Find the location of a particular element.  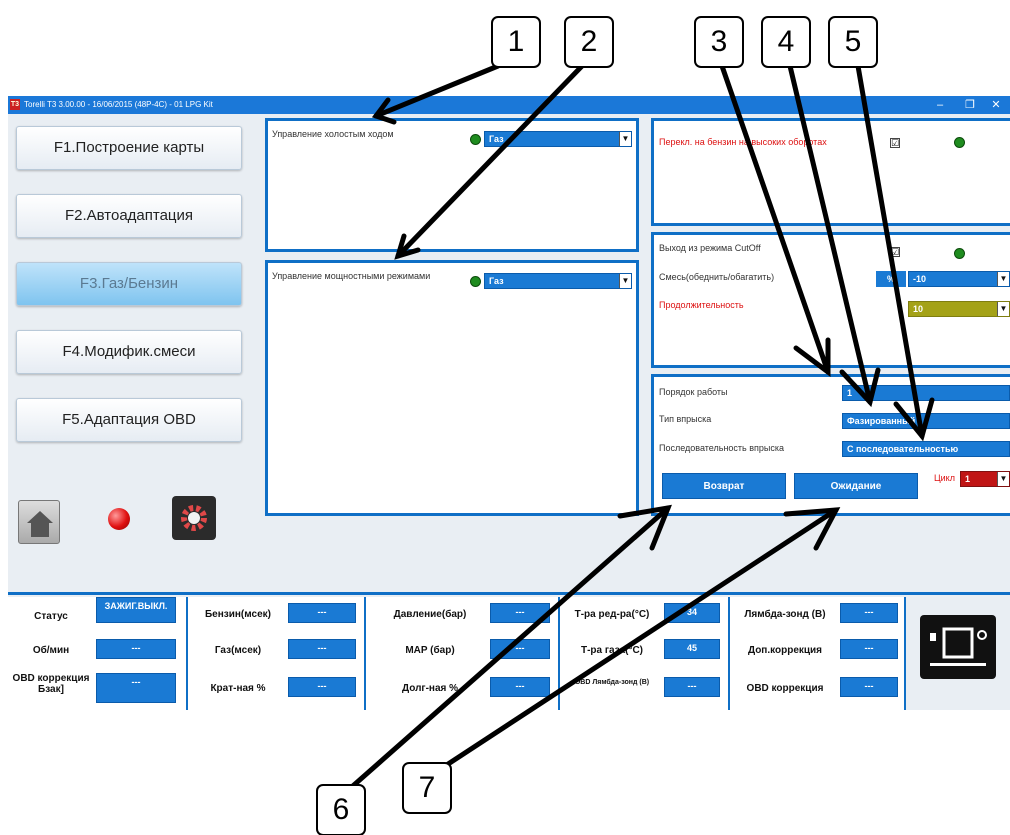

annotation-label-1: 1 is located at coordinates (516, 42).